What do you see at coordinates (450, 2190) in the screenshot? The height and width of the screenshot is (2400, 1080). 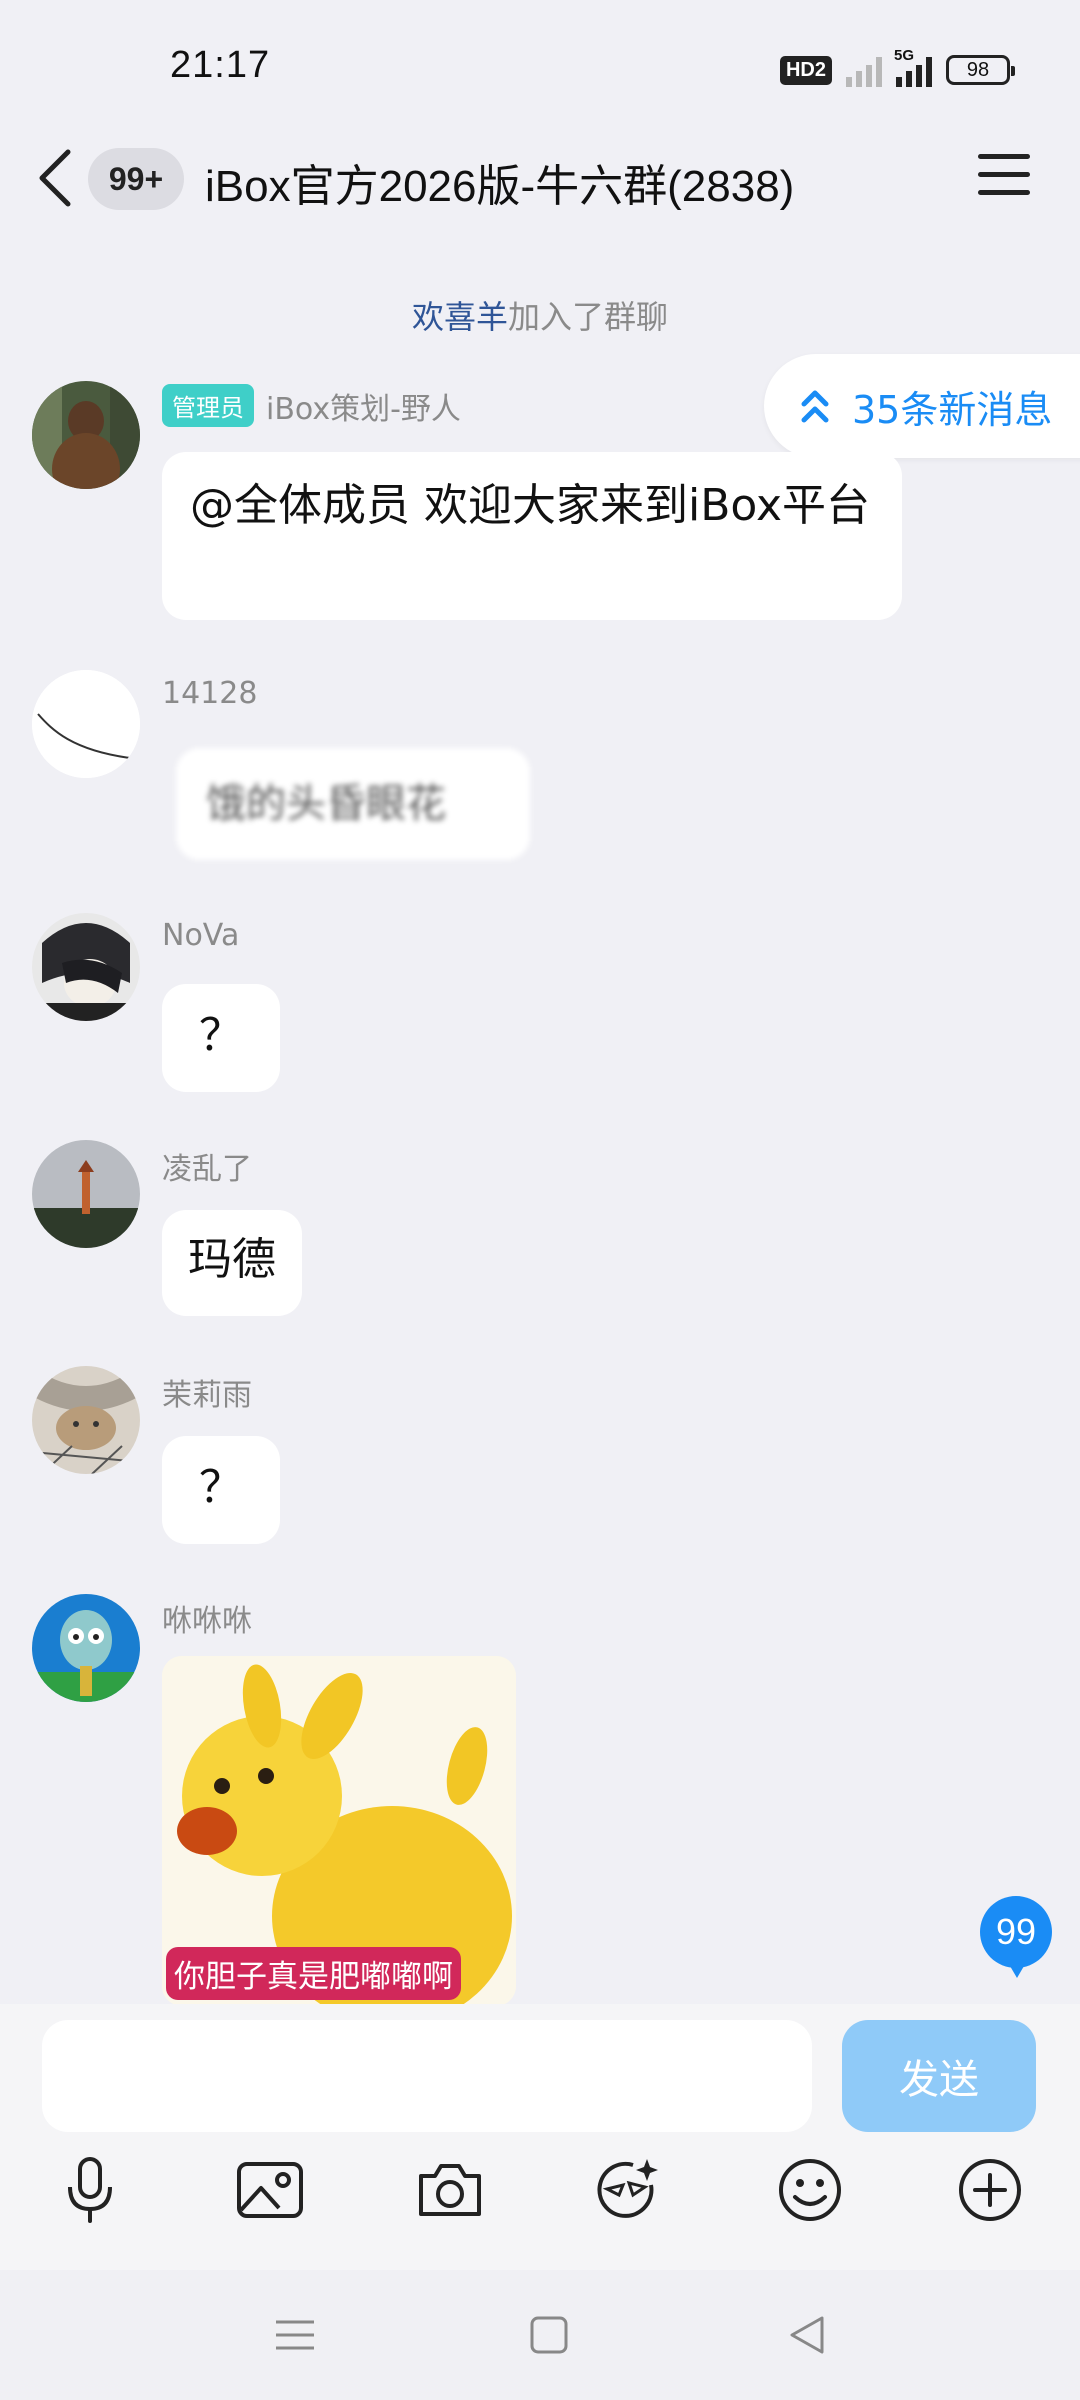 I see `camera-icon` at bounding box center [450, 2190].